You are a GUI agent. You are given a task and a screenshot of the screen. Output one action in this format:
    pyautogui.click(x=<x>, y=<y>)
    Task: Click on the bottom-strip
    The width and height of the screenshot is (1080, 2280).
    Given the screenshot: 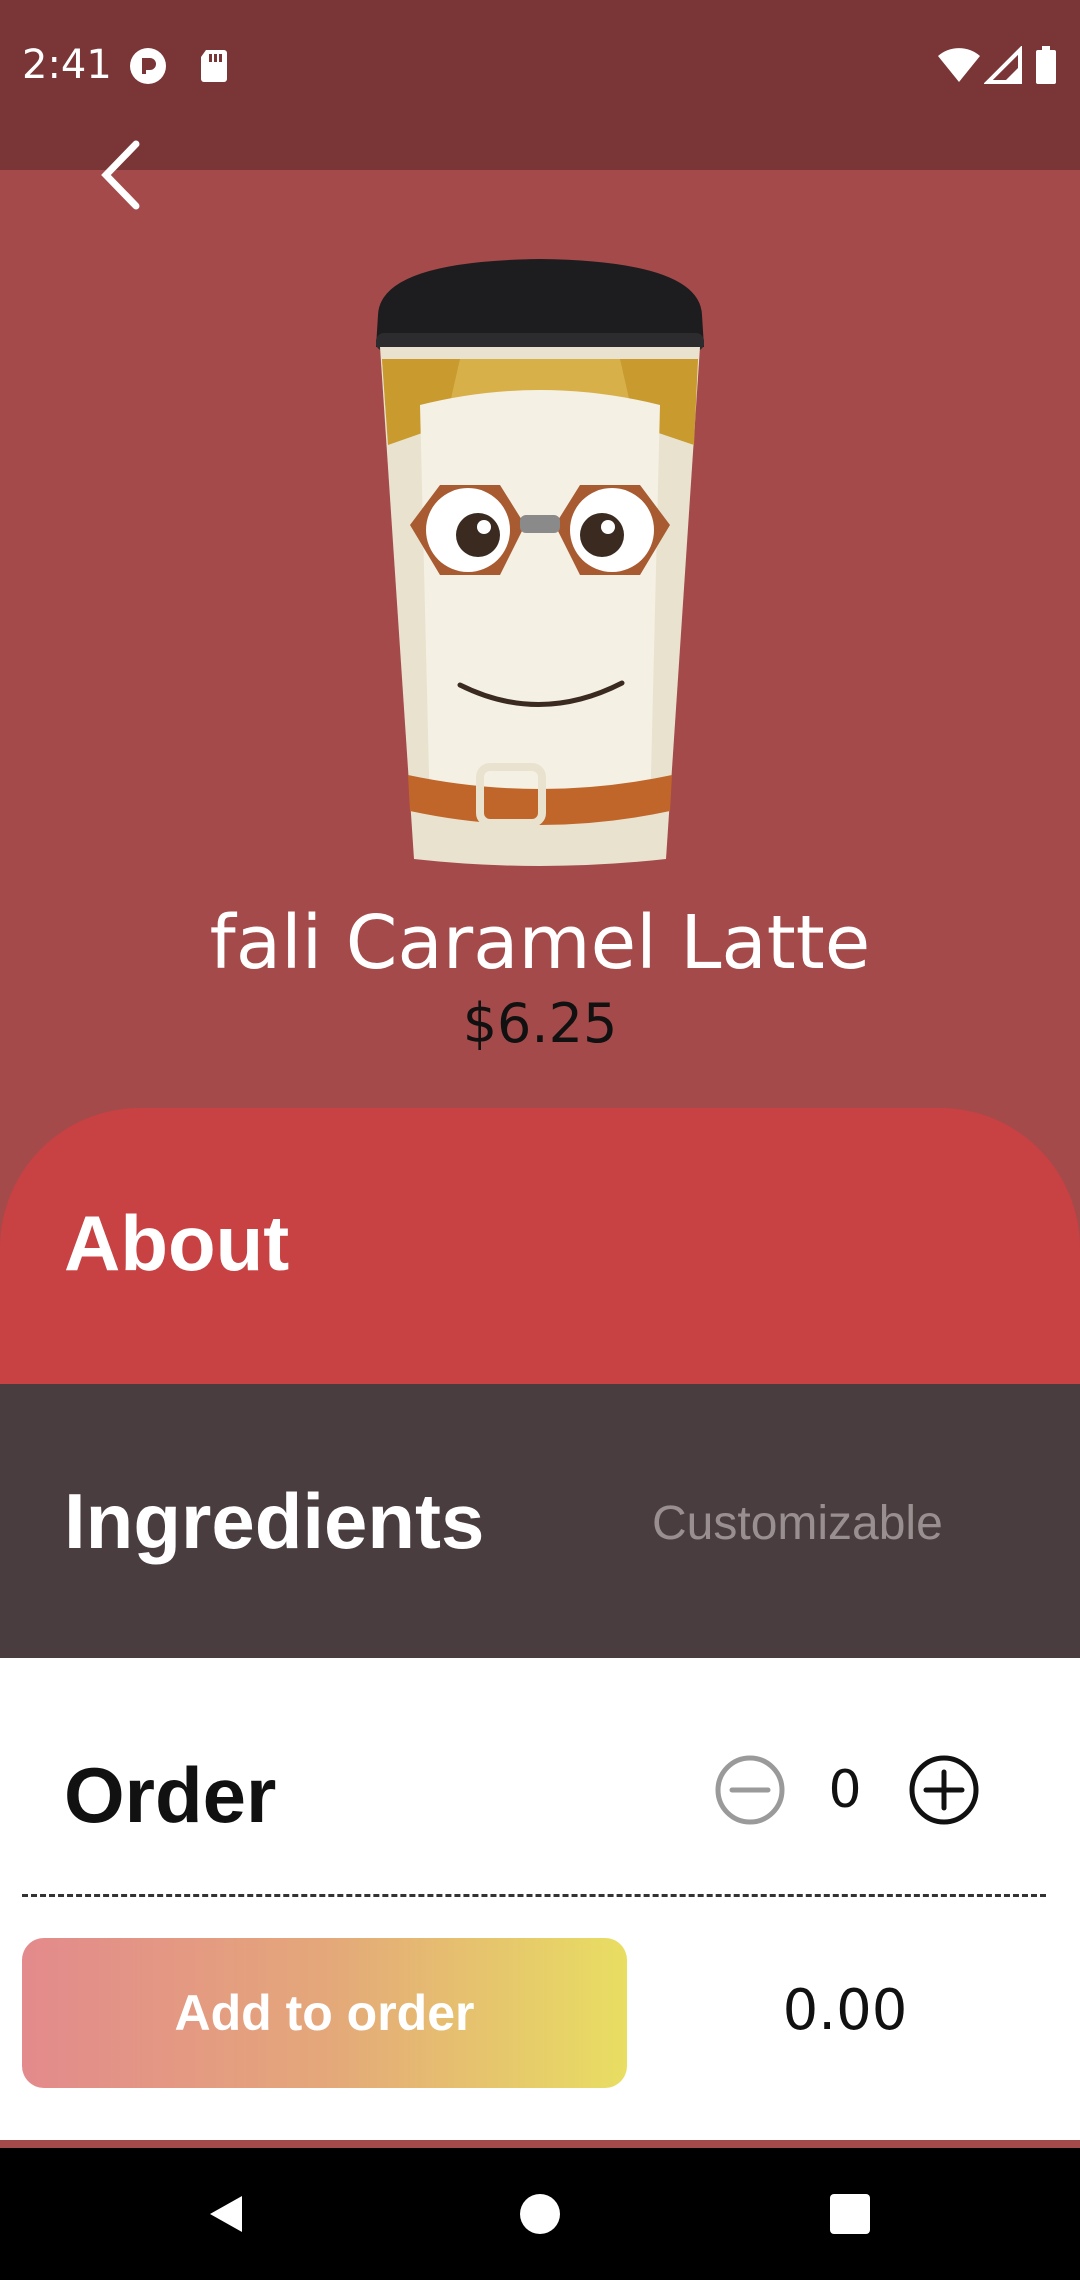 What is the action you would take?
    pyautogui.click(x=540, y=2144)
    